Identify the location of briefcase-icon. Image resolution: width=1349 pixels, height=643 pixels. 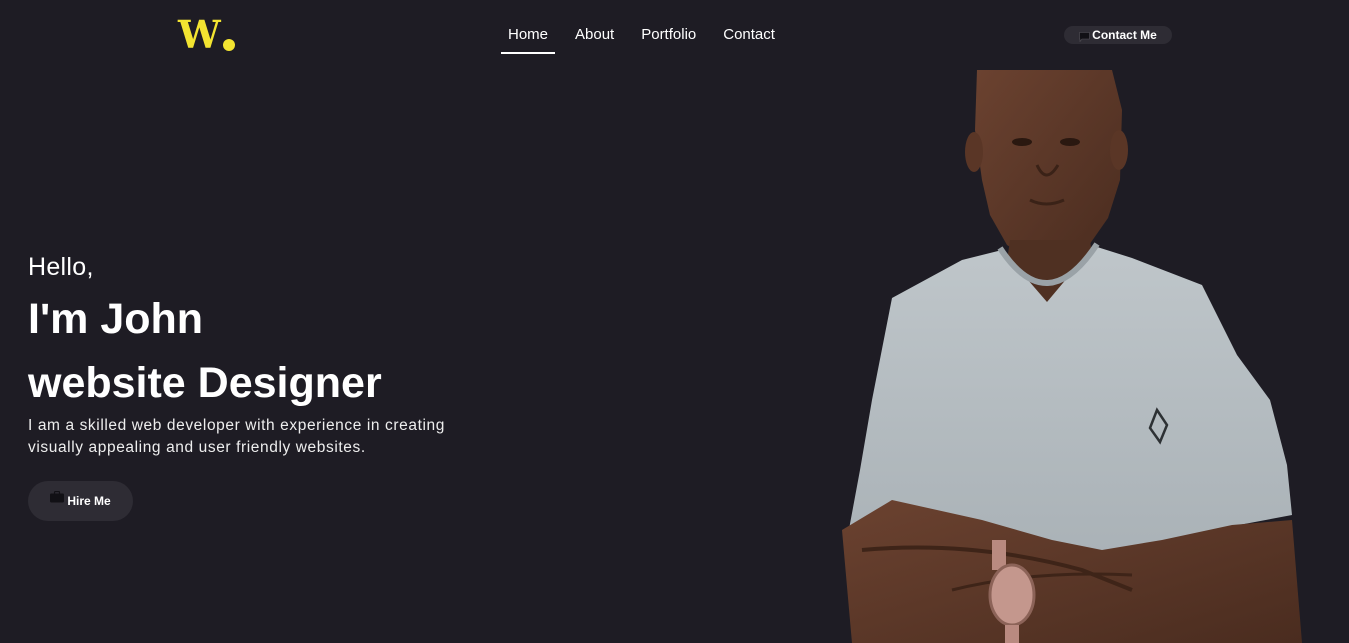
(57, 496).